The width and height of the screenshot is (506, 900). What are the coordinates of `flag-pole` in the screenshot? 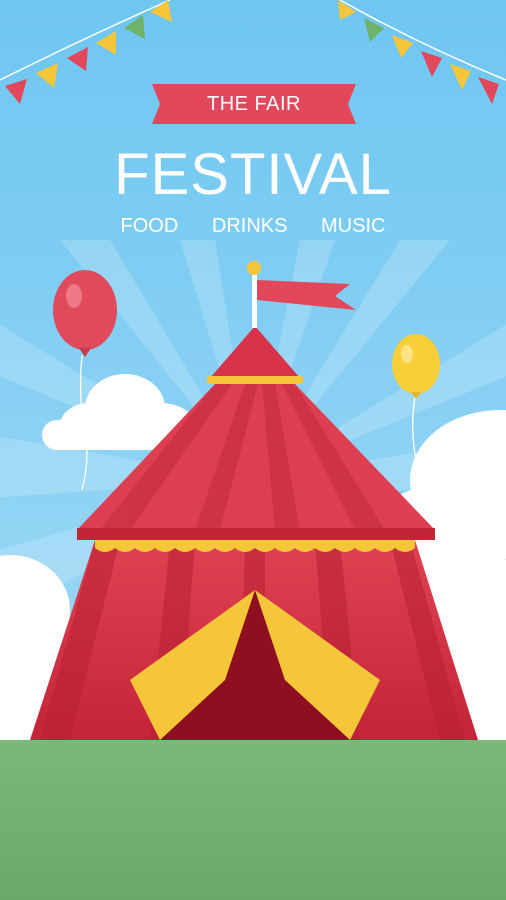 It's located at (254, 300).